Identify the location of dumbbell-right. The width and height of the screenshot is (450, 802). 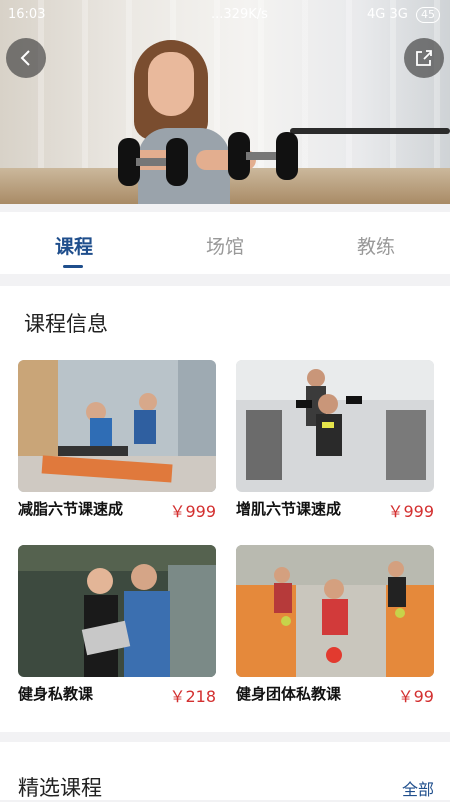
(263, 156).